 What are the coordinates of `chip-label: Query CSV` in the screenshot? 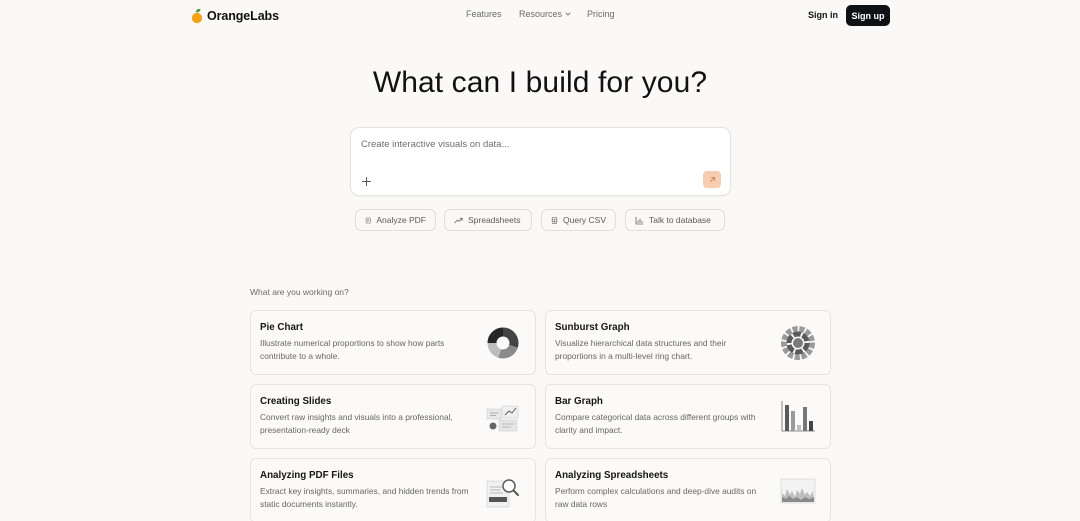 It's located at (584, 220).